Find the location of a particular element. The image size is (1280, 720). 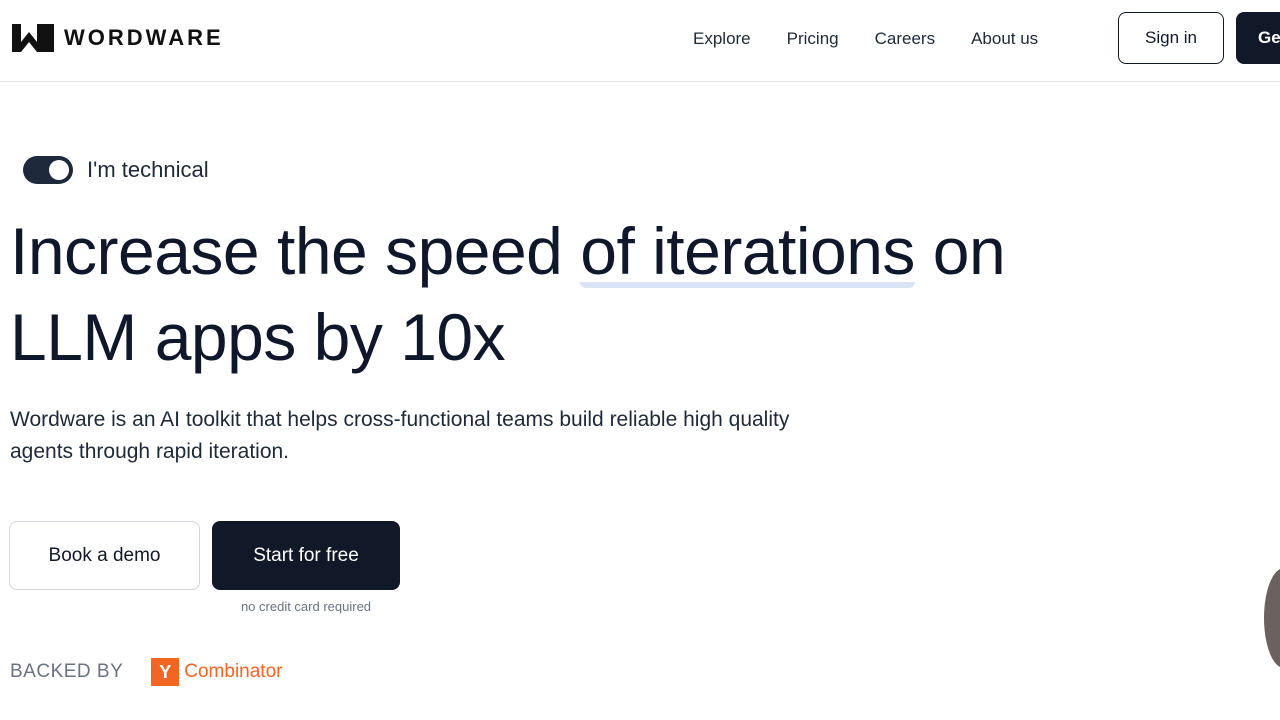

nav-pricing: Pricing is located at coordinates (813, 39).